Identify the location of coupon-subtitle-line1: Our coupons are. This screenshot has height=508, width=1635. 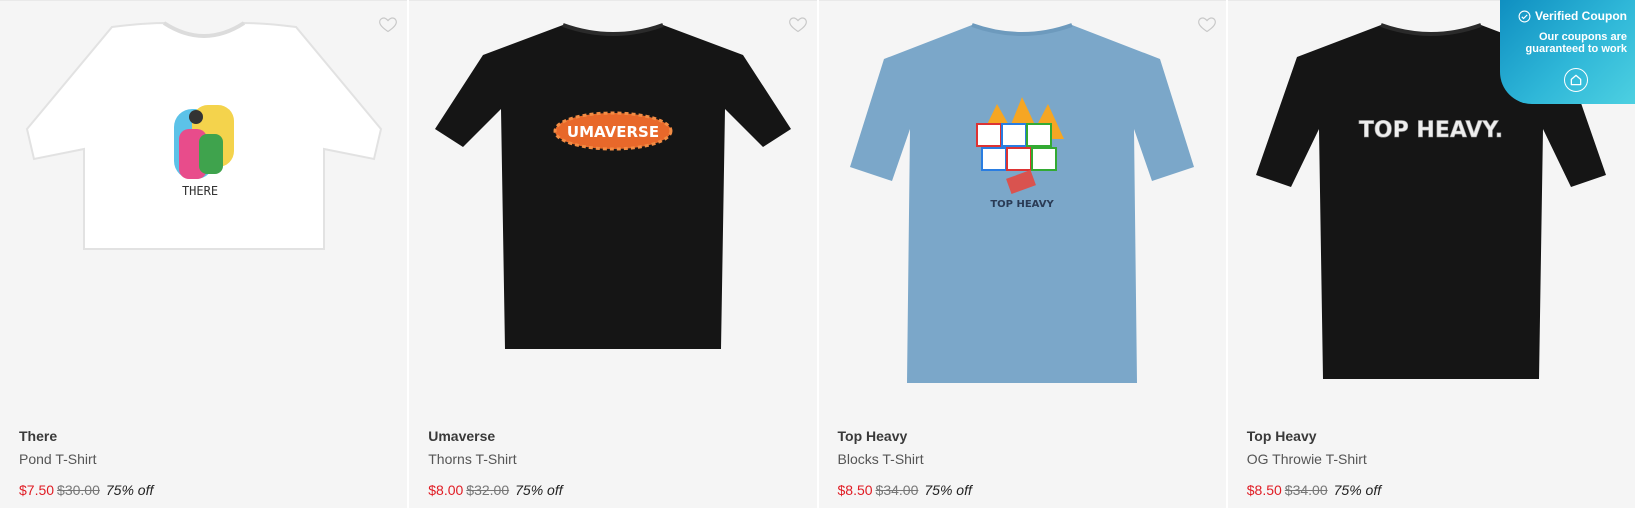
(1582, 37).